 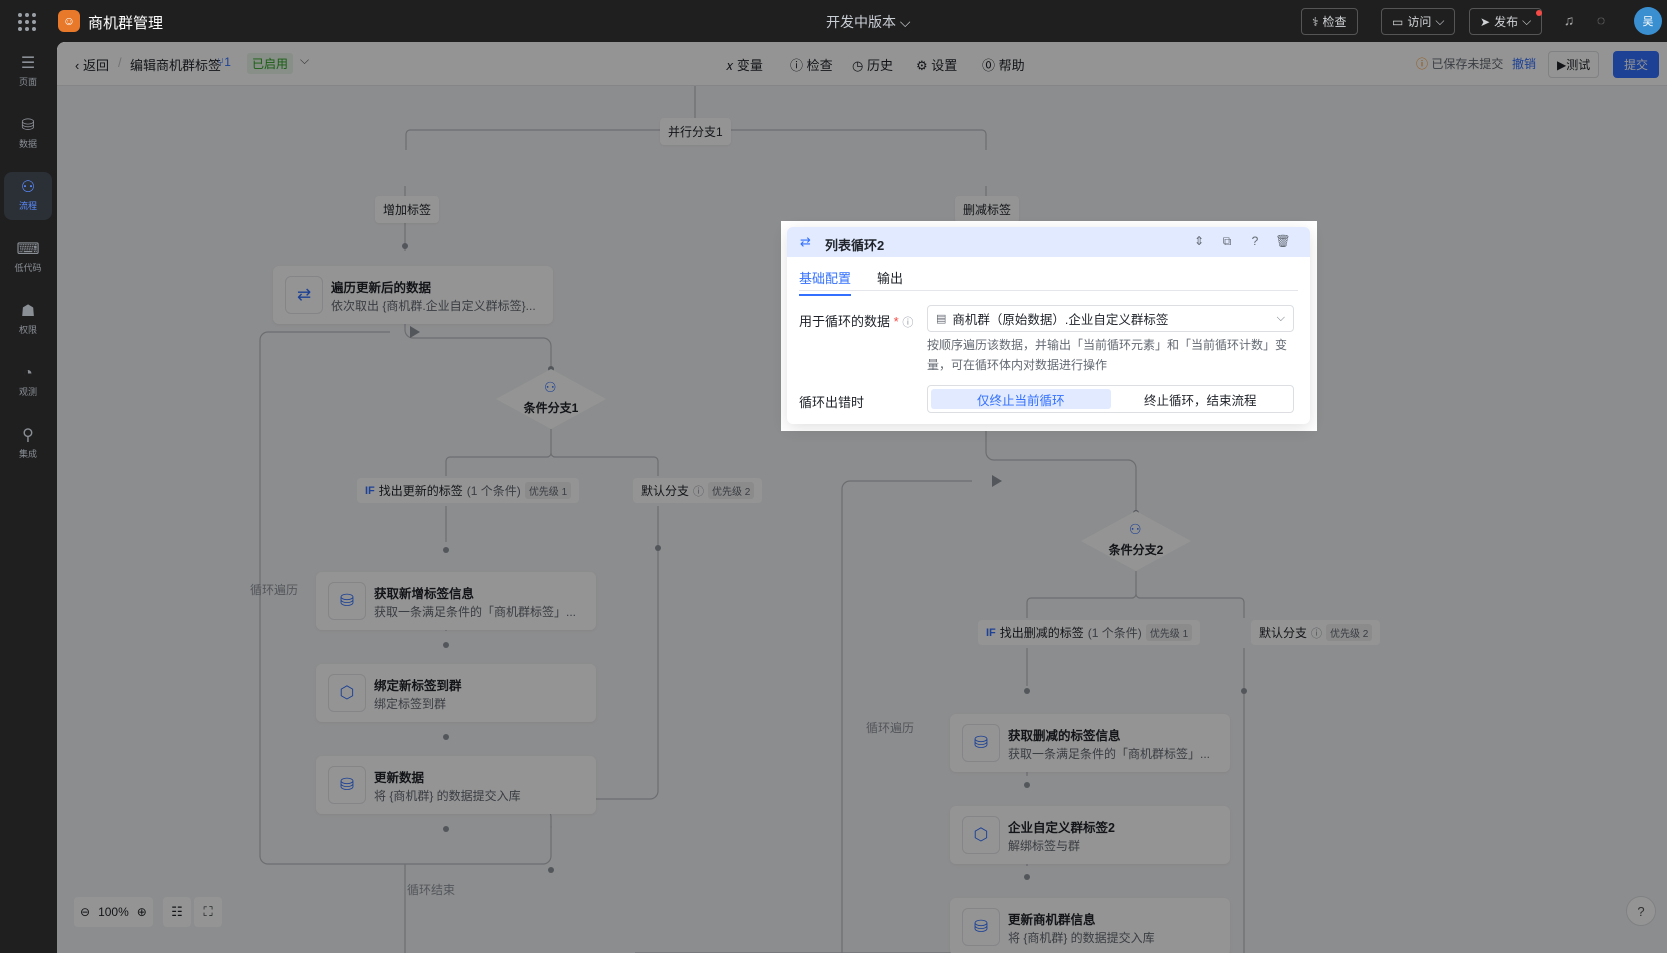 I want to click on app-title: 商机群管理, so click(x=126, y=23).